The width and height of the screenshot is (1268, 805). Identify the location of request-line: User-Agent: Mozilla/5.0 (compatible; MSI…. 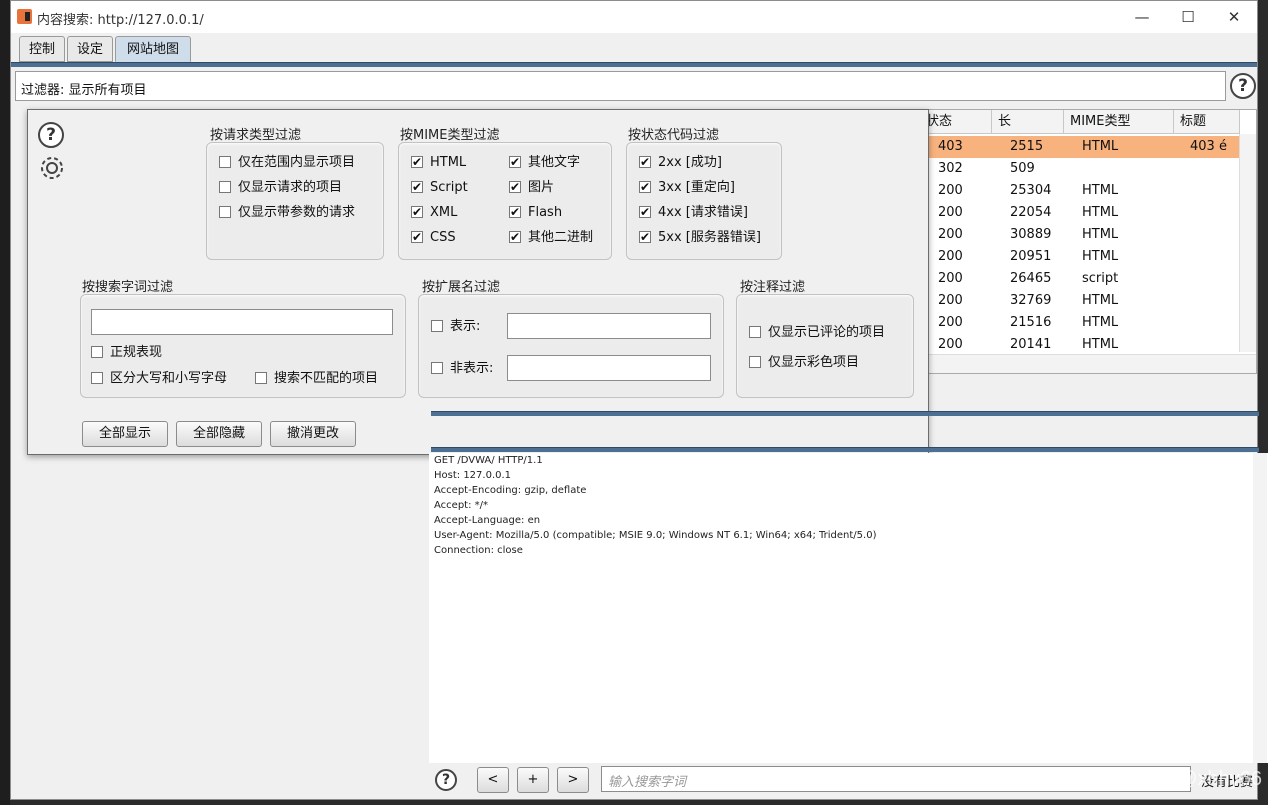
(655, 535).